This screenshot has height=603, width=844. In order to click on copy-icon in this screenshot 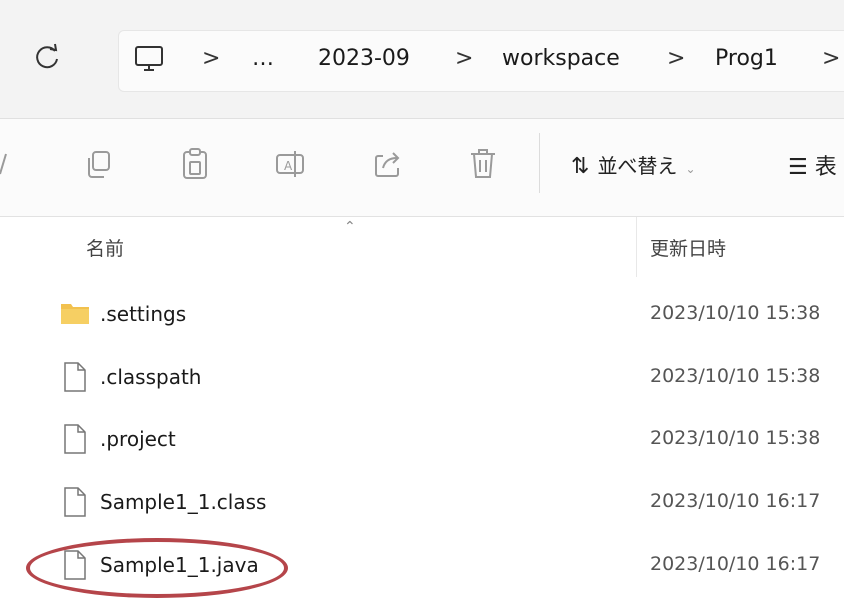, I will do `click(101, 164)`.